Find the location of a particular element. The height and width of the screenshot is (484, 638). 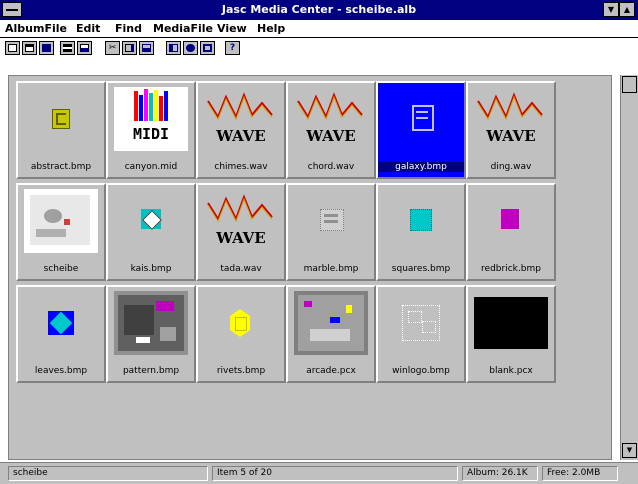

album-item-marble: marble.bmp is located at coordinates (331, 232).